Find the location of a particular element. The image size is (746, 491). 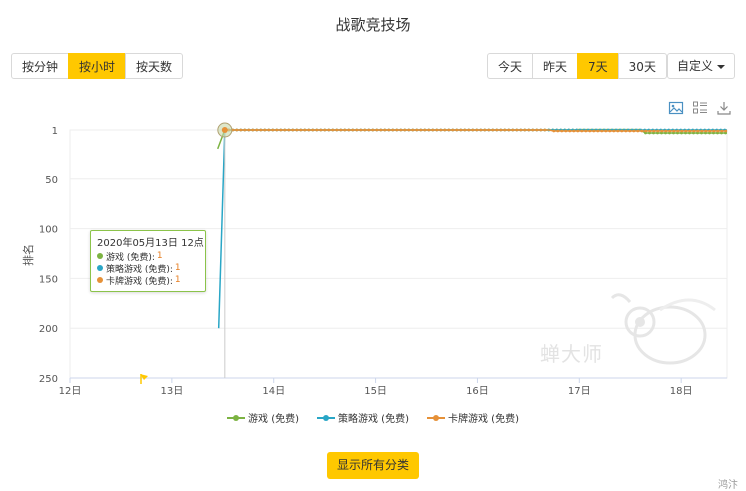

legend-item-games: 游戏 (免费) is located at coordinates (263, 417).